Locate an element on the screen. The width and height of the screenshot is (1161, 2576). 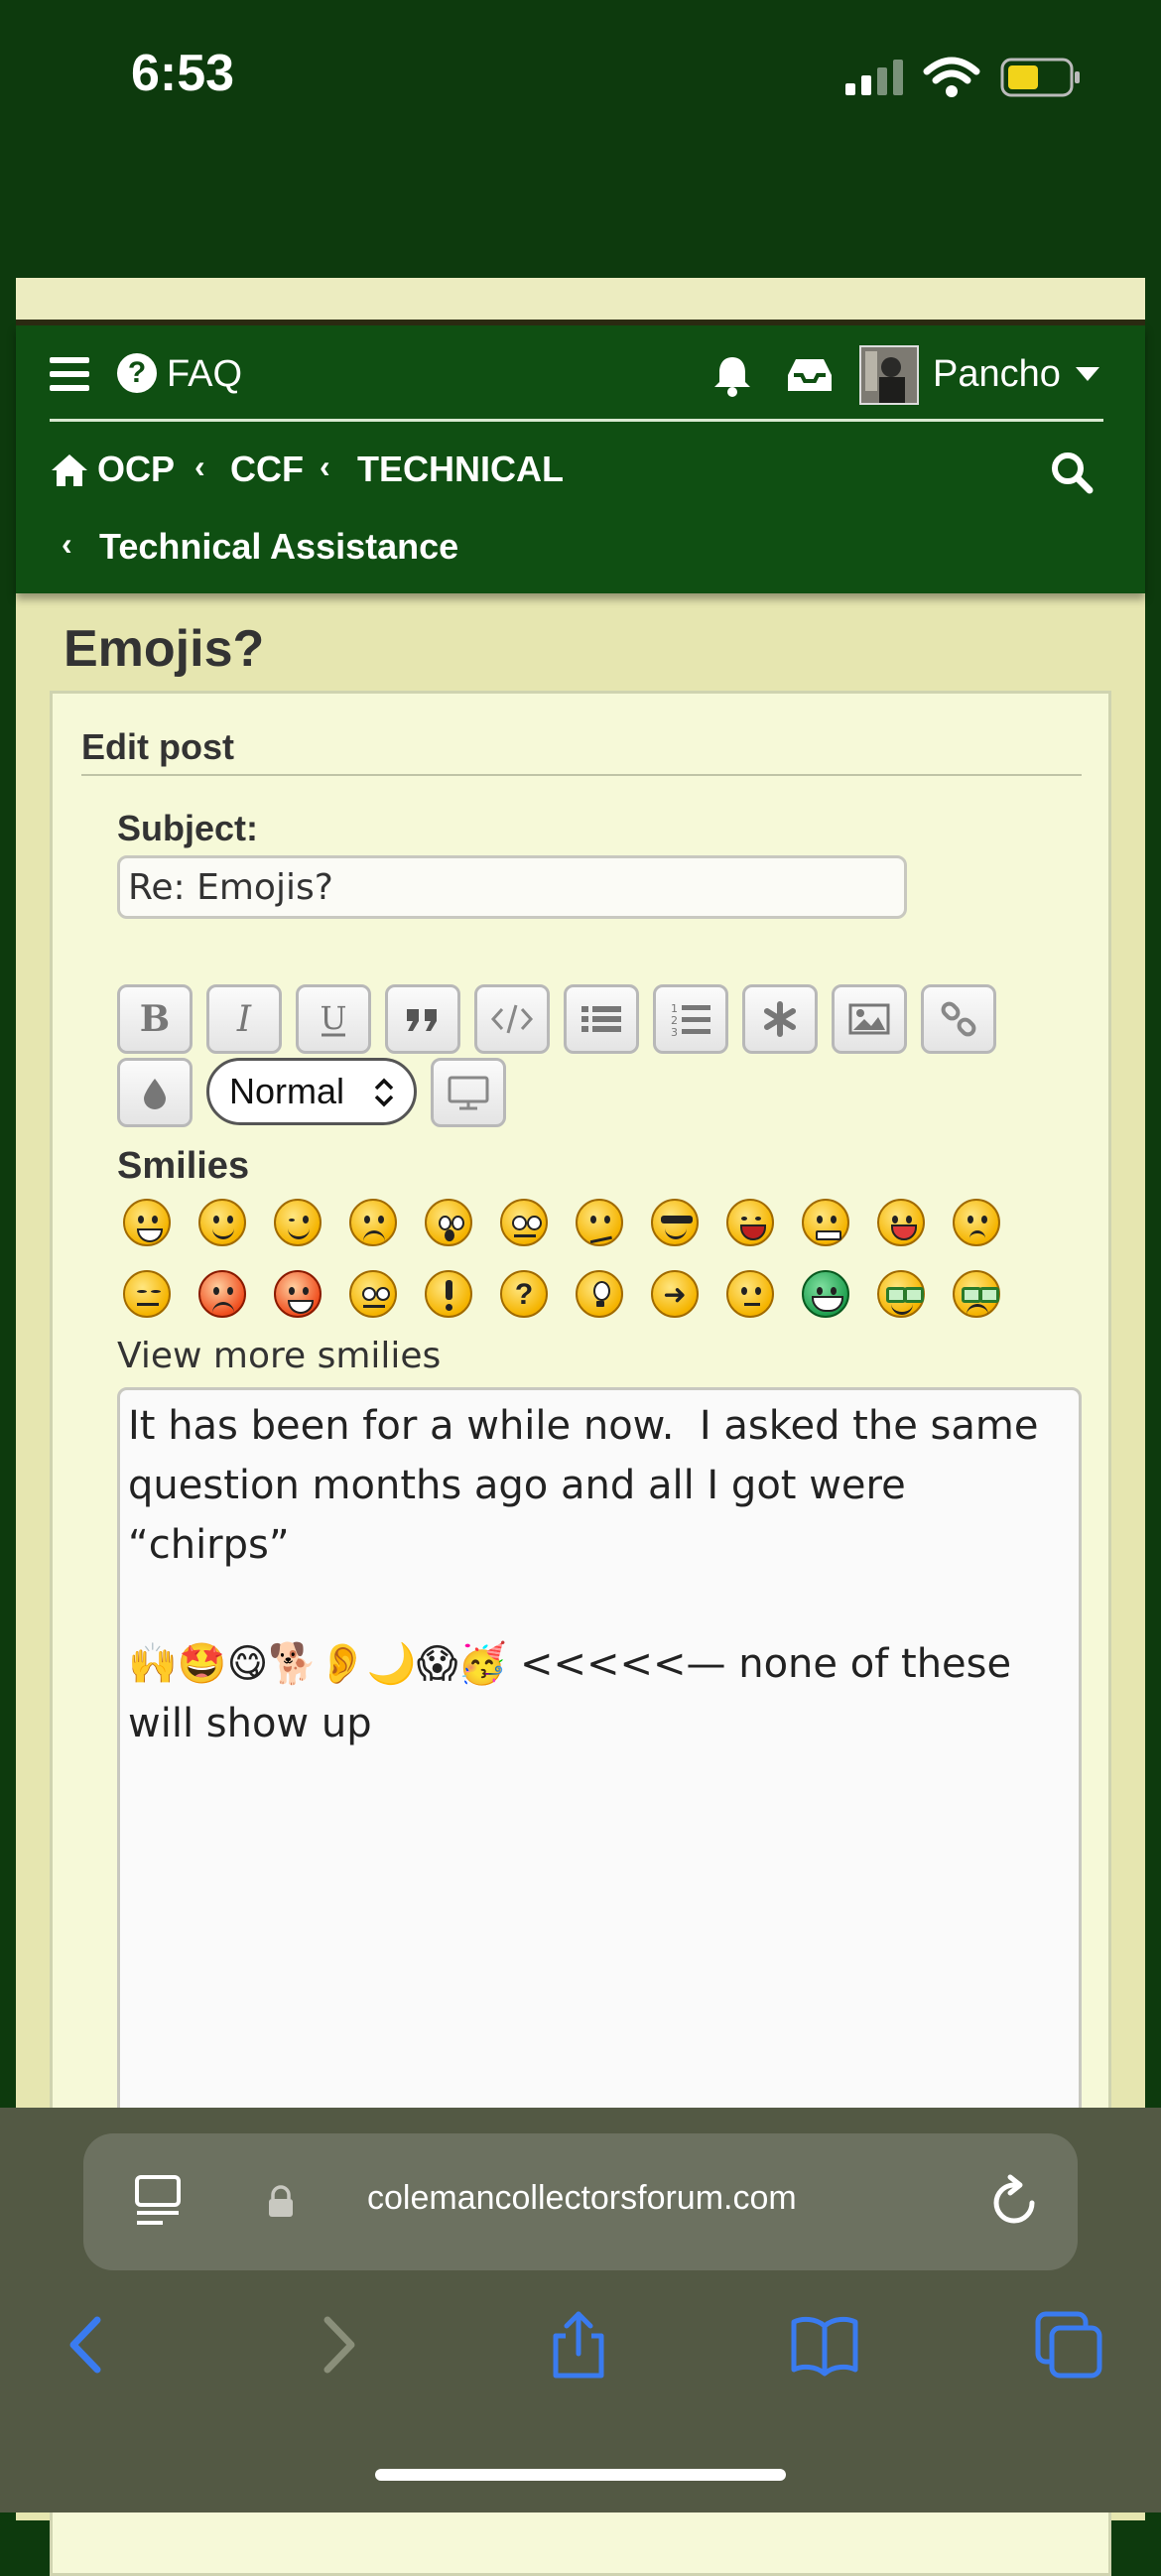
link-button is located at coordinates (958, 1019).